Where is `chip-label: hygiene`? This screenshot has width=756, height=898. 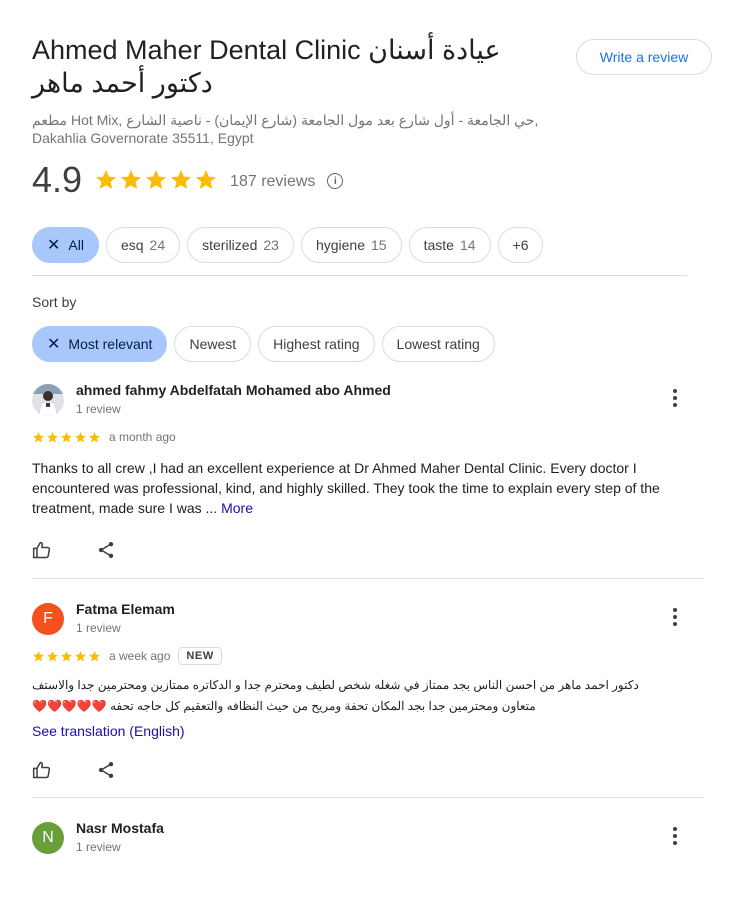
chip-label: hygiene is located at coordinates (340, 245).